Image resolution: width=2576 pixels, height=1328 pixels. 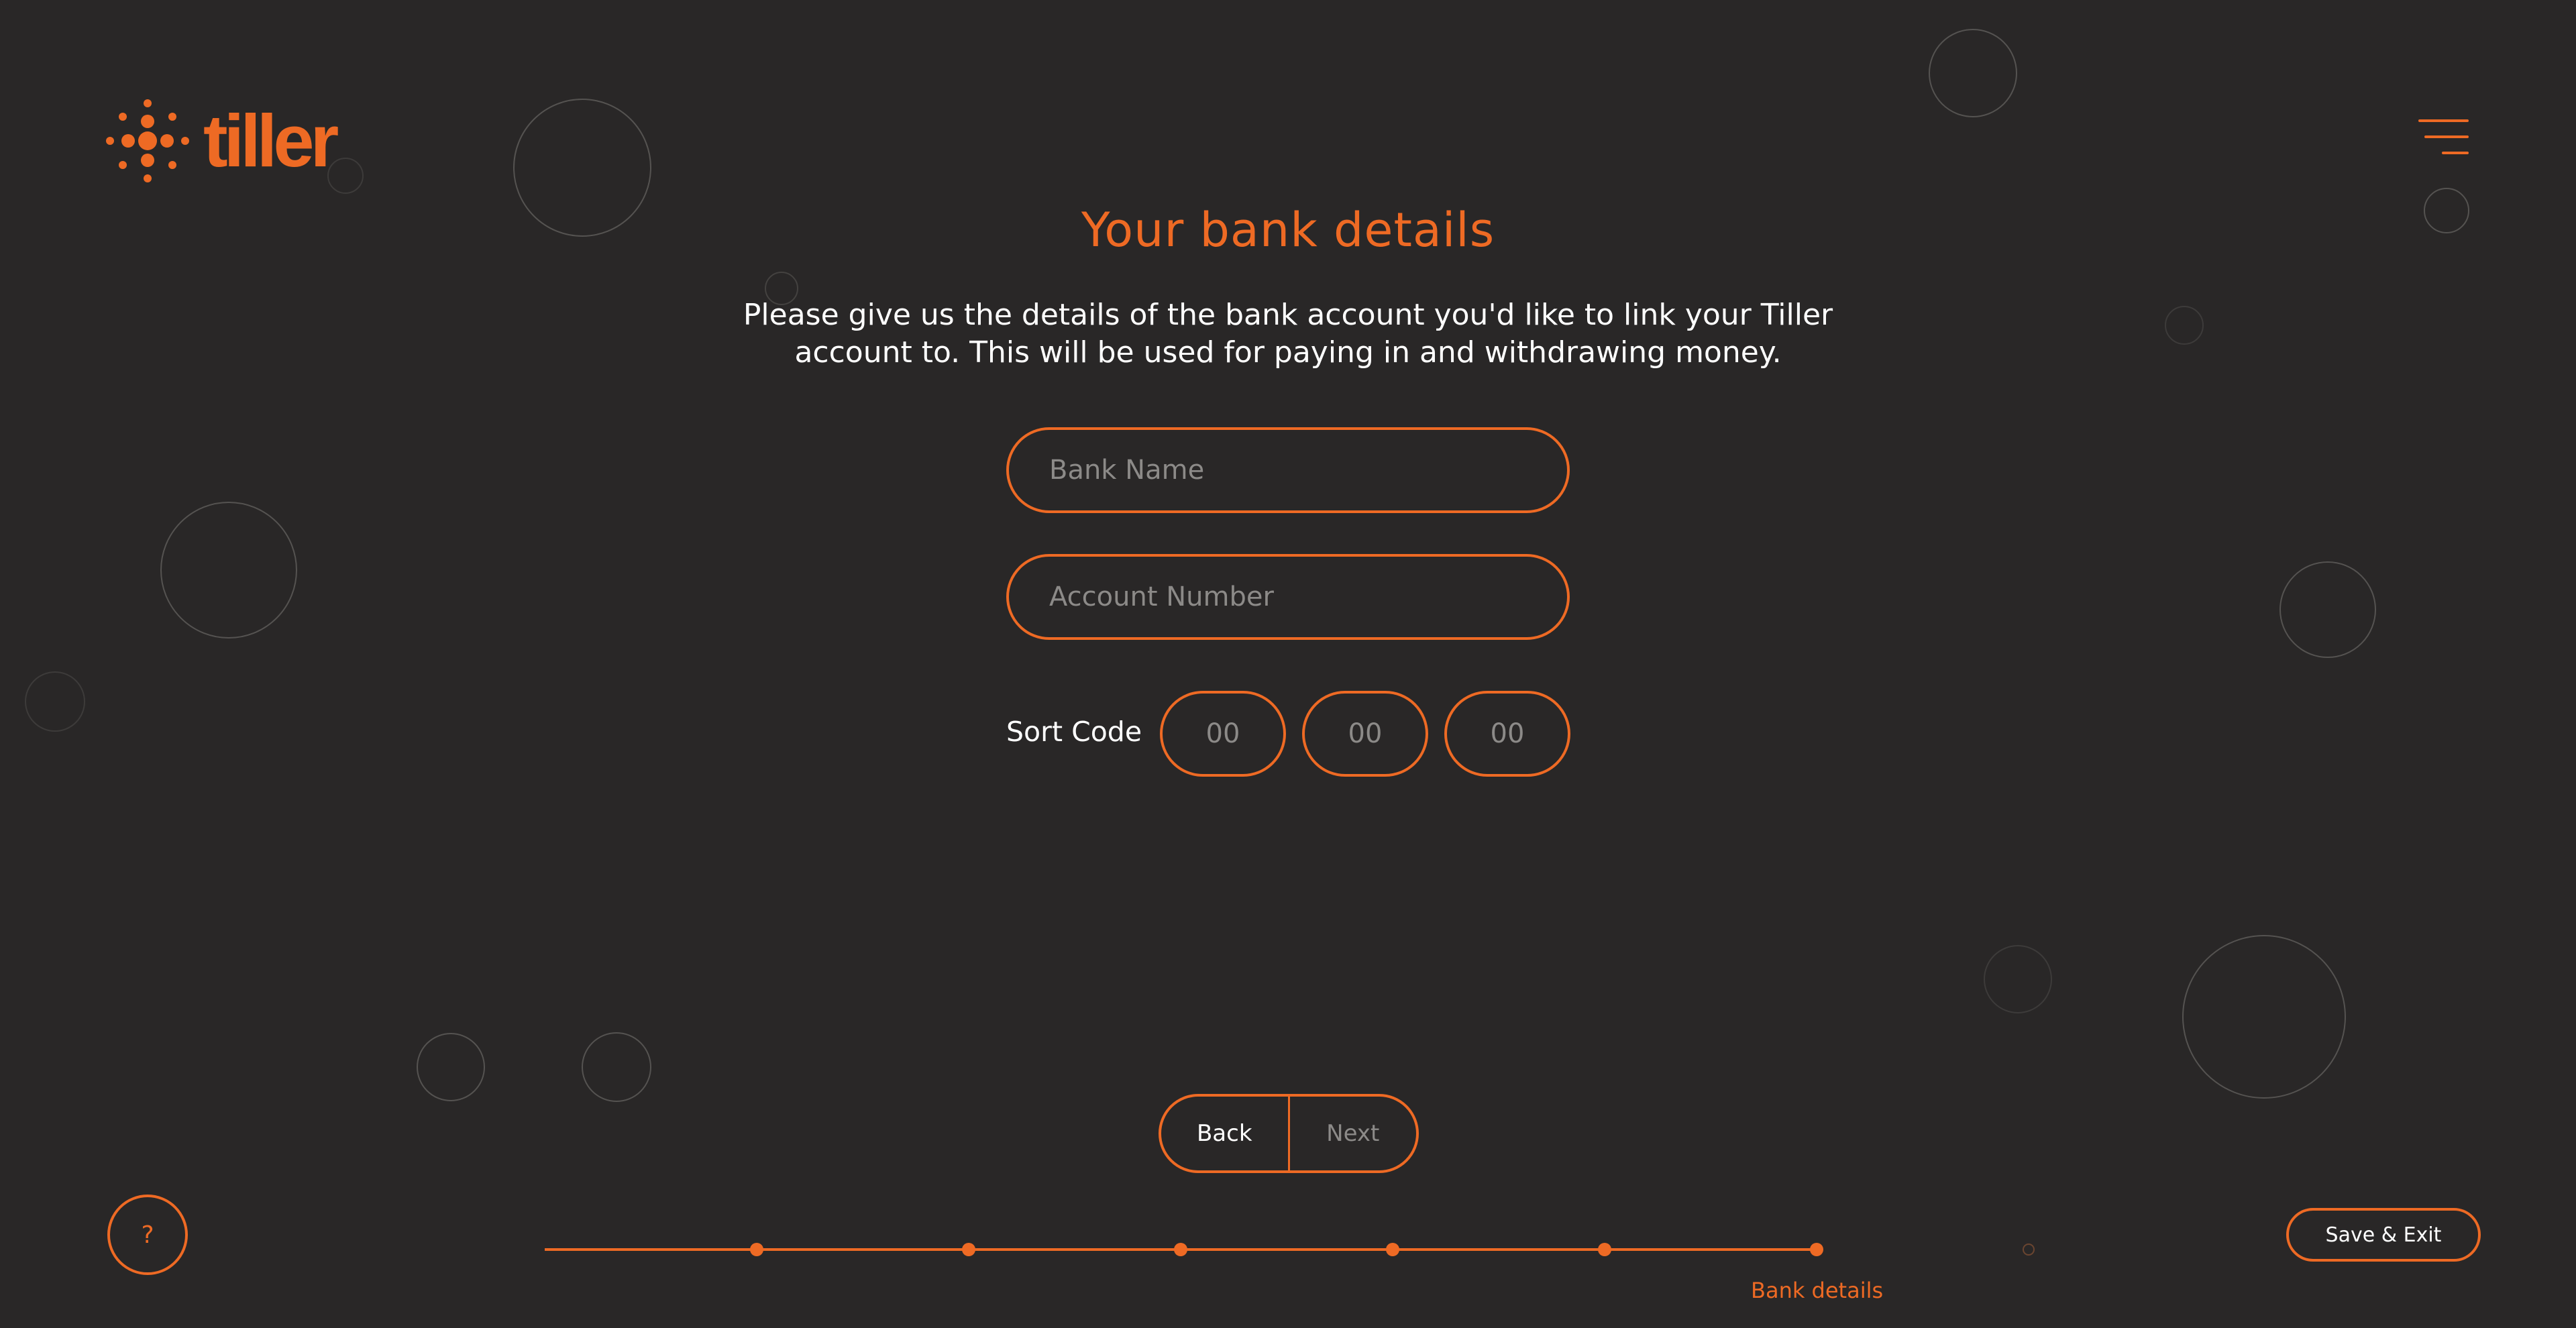 I want to click on page-title: Your bank details, so click(x=1288, y=230).